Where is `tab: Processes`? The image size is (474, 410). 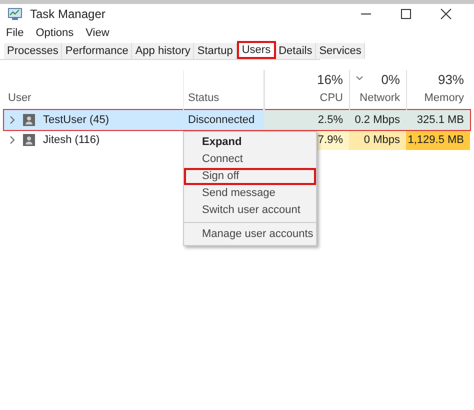 tab: Processes is located at coordinates (33, 51).